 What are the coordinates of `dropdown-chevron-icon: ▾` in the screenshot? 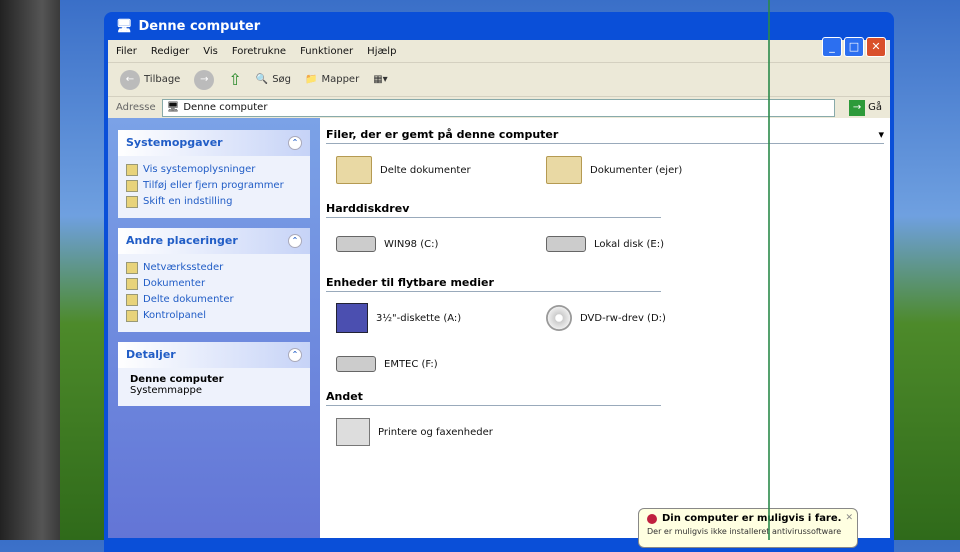 It's located at (881, 134).